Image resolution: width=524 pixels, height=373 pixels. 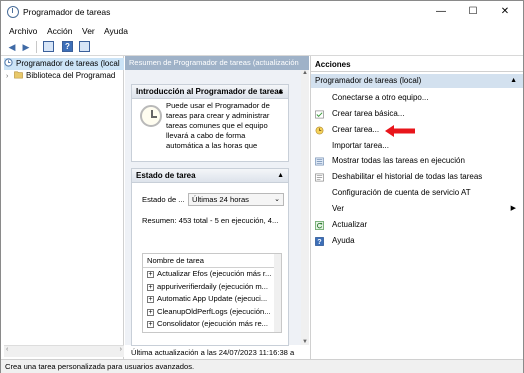 I want to click on action-label: Actualizar, so click(x=350, y=224).